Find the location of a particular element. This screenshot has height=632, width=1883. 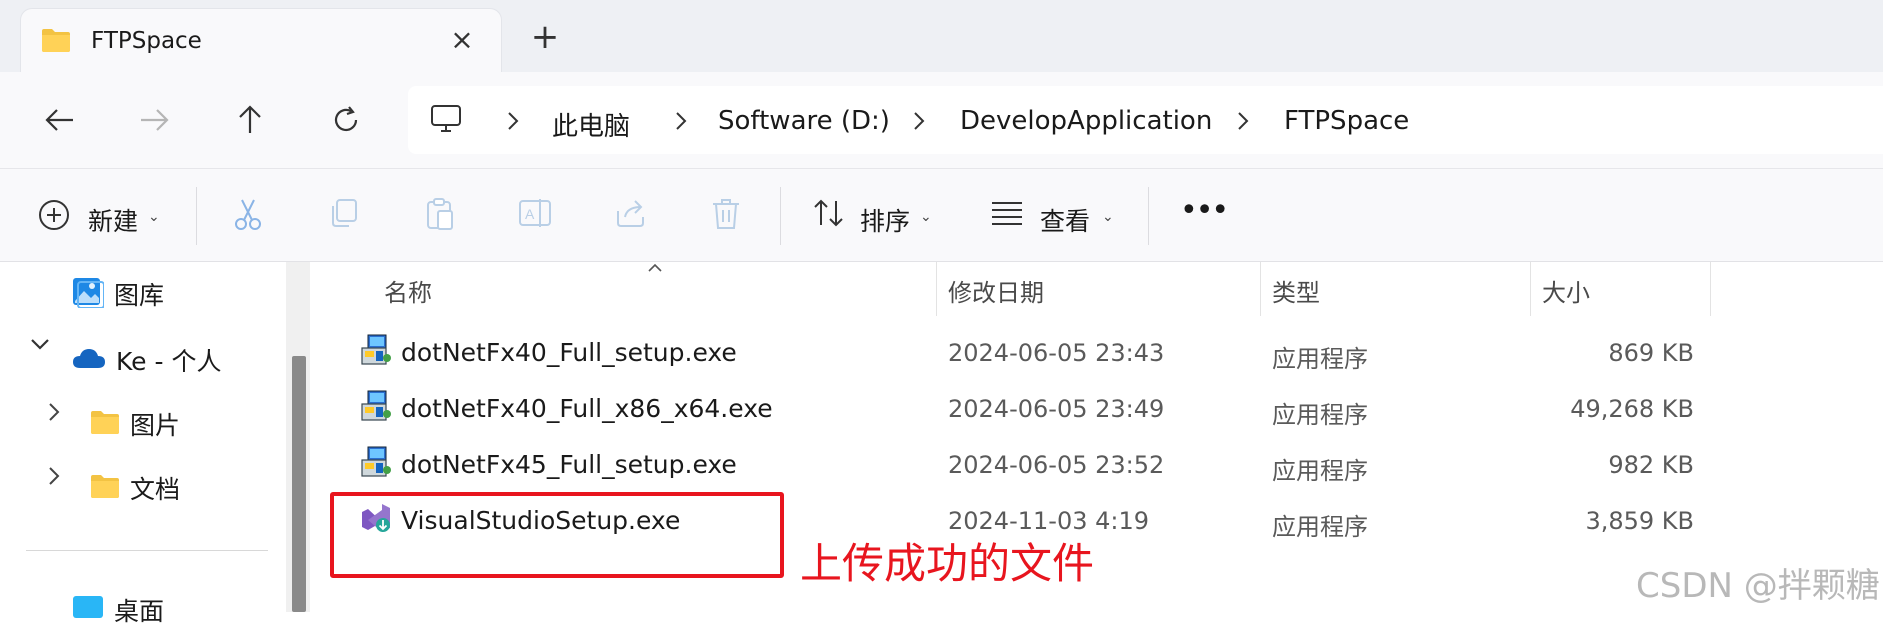

copy-icon is located at coordinates (346, 215).